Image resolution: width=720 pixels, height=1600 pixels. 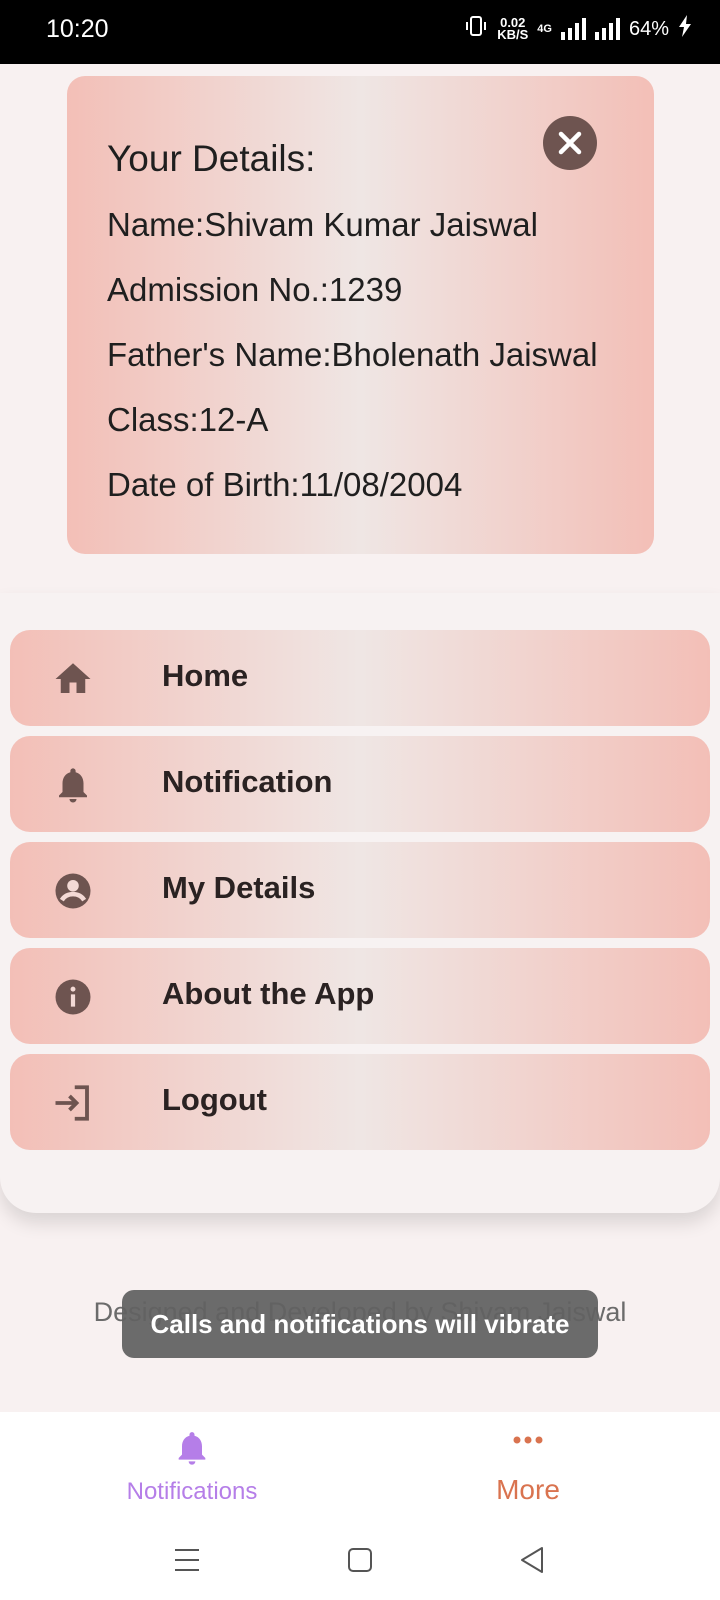 What do you see at coordinates (528, 1489) in the screenshot?
I see `nav-more-label: More` at bounding box center [528, 1489].